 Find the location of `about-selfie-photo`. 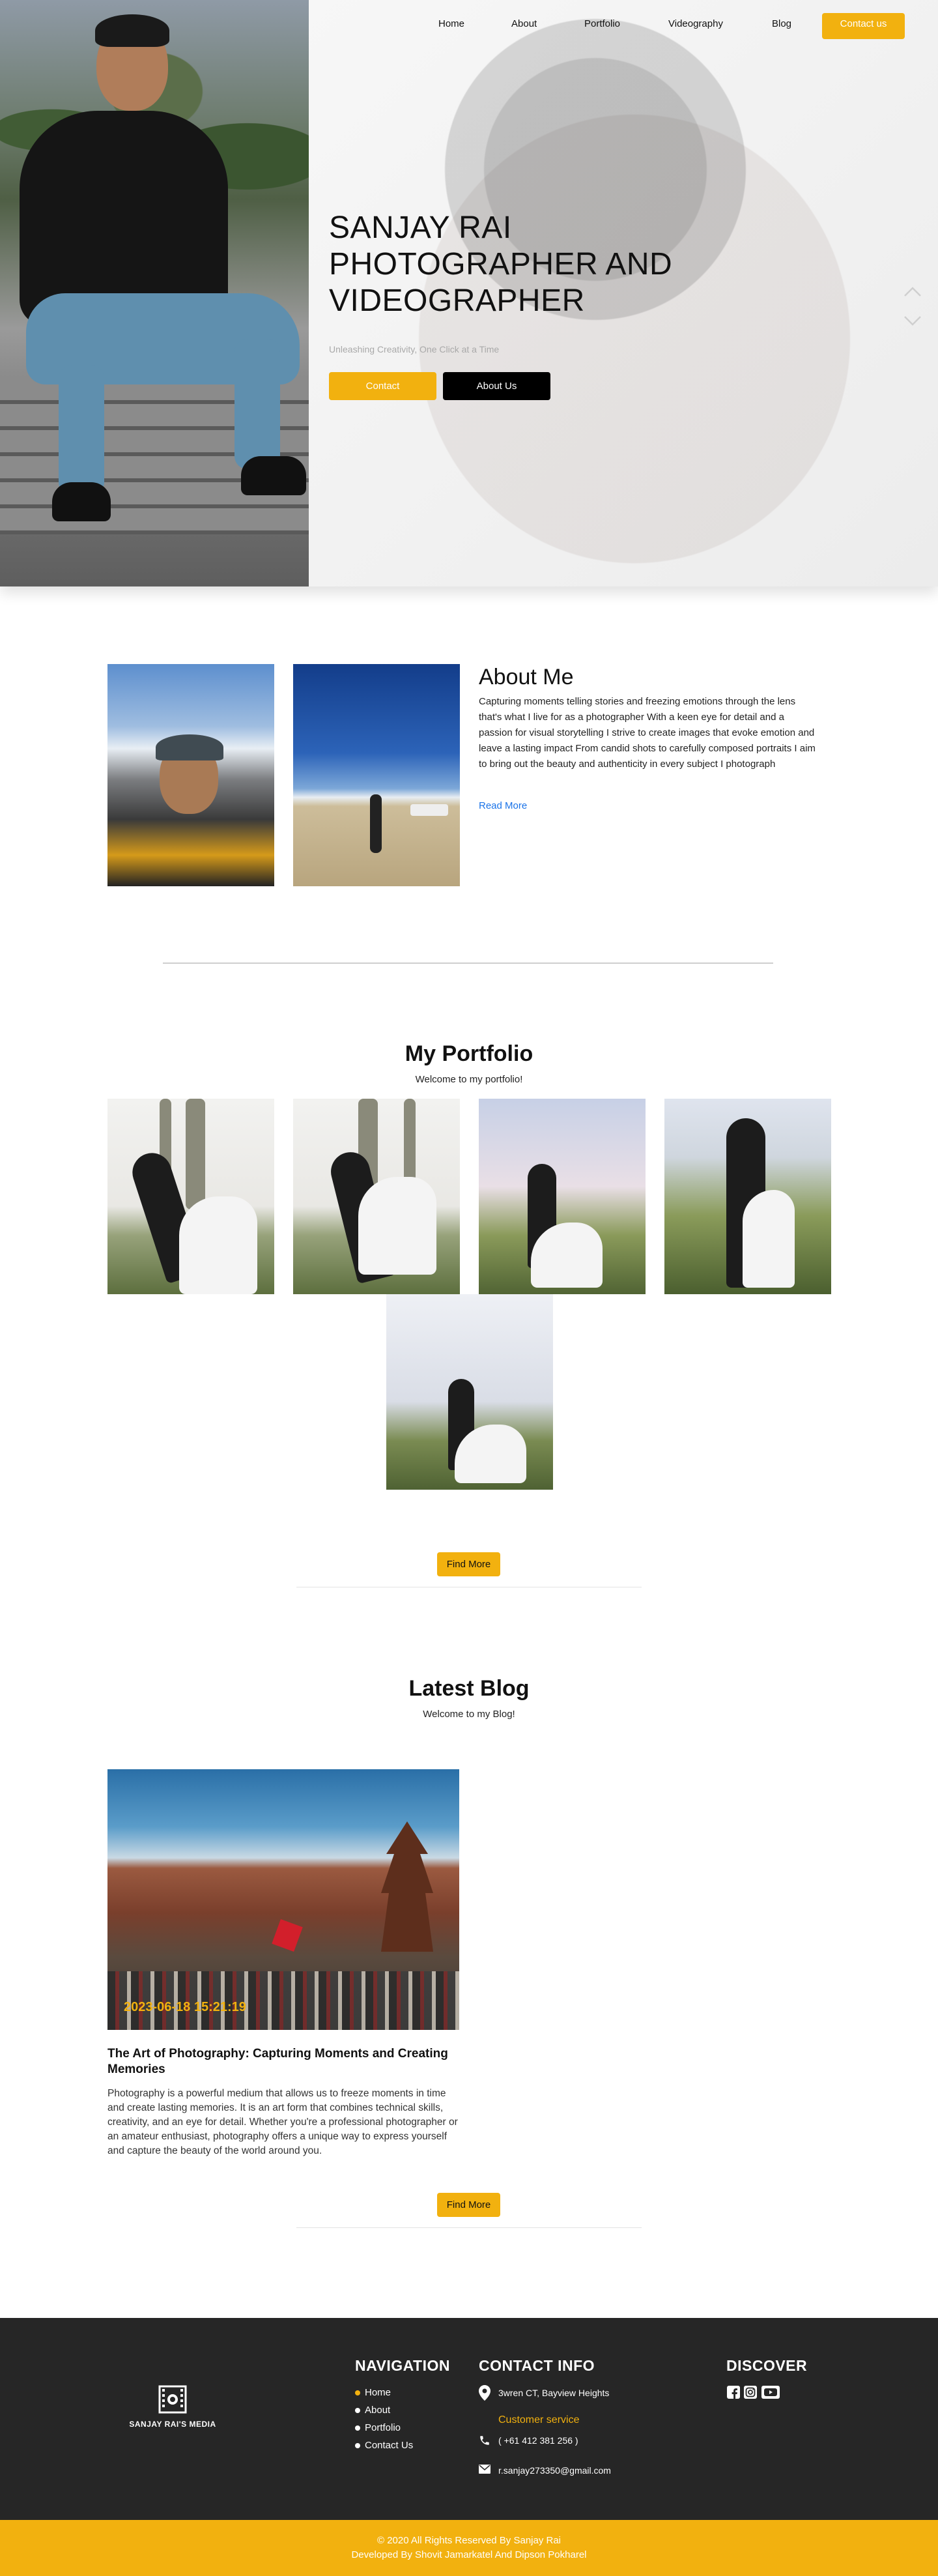

about-selfie-photo is located at coordinates (190, 775).